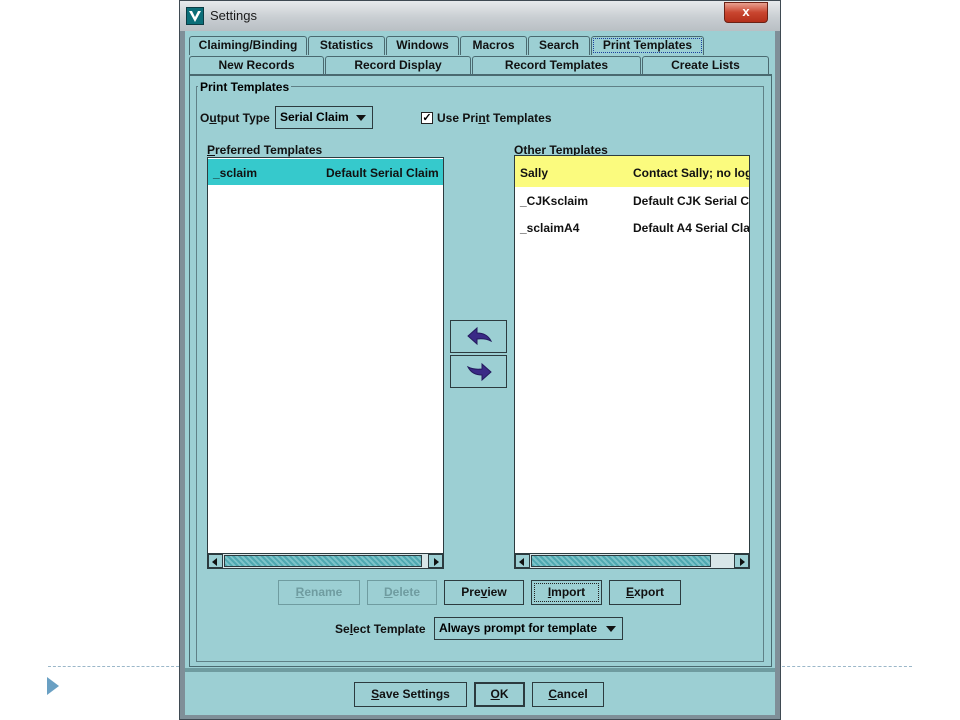 Image resolution: width=960 pixels, height=720 pixels. Describe the element at coordinates (243, 118) in the screenshot. I see `output-type-label-post: tput Type` at that location.